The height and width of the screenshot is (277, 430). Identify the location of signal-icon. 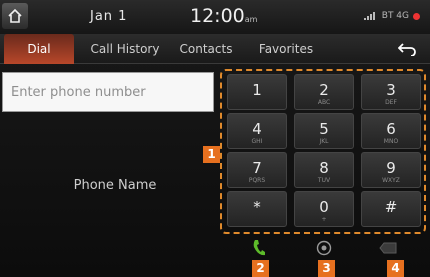
(369, 16).